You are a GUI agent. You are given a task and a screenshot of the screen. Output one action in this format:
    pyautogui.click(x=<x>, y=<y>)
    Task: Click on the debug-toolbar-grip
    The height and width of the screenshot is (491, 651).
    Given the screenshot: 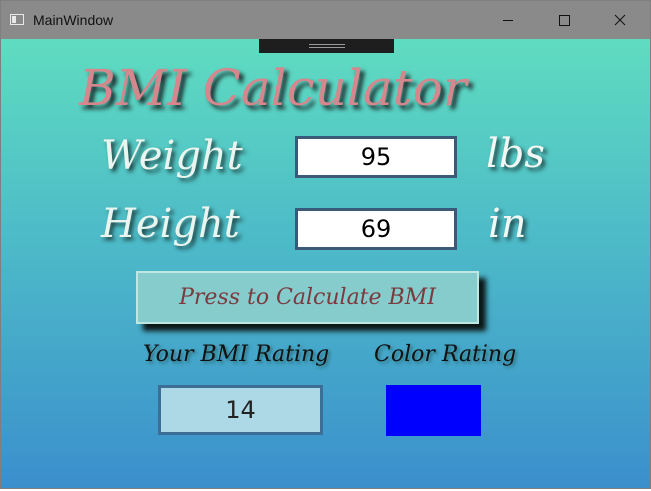 What is the action you would take?
    pyautogui.click(x=326, y=46)
    